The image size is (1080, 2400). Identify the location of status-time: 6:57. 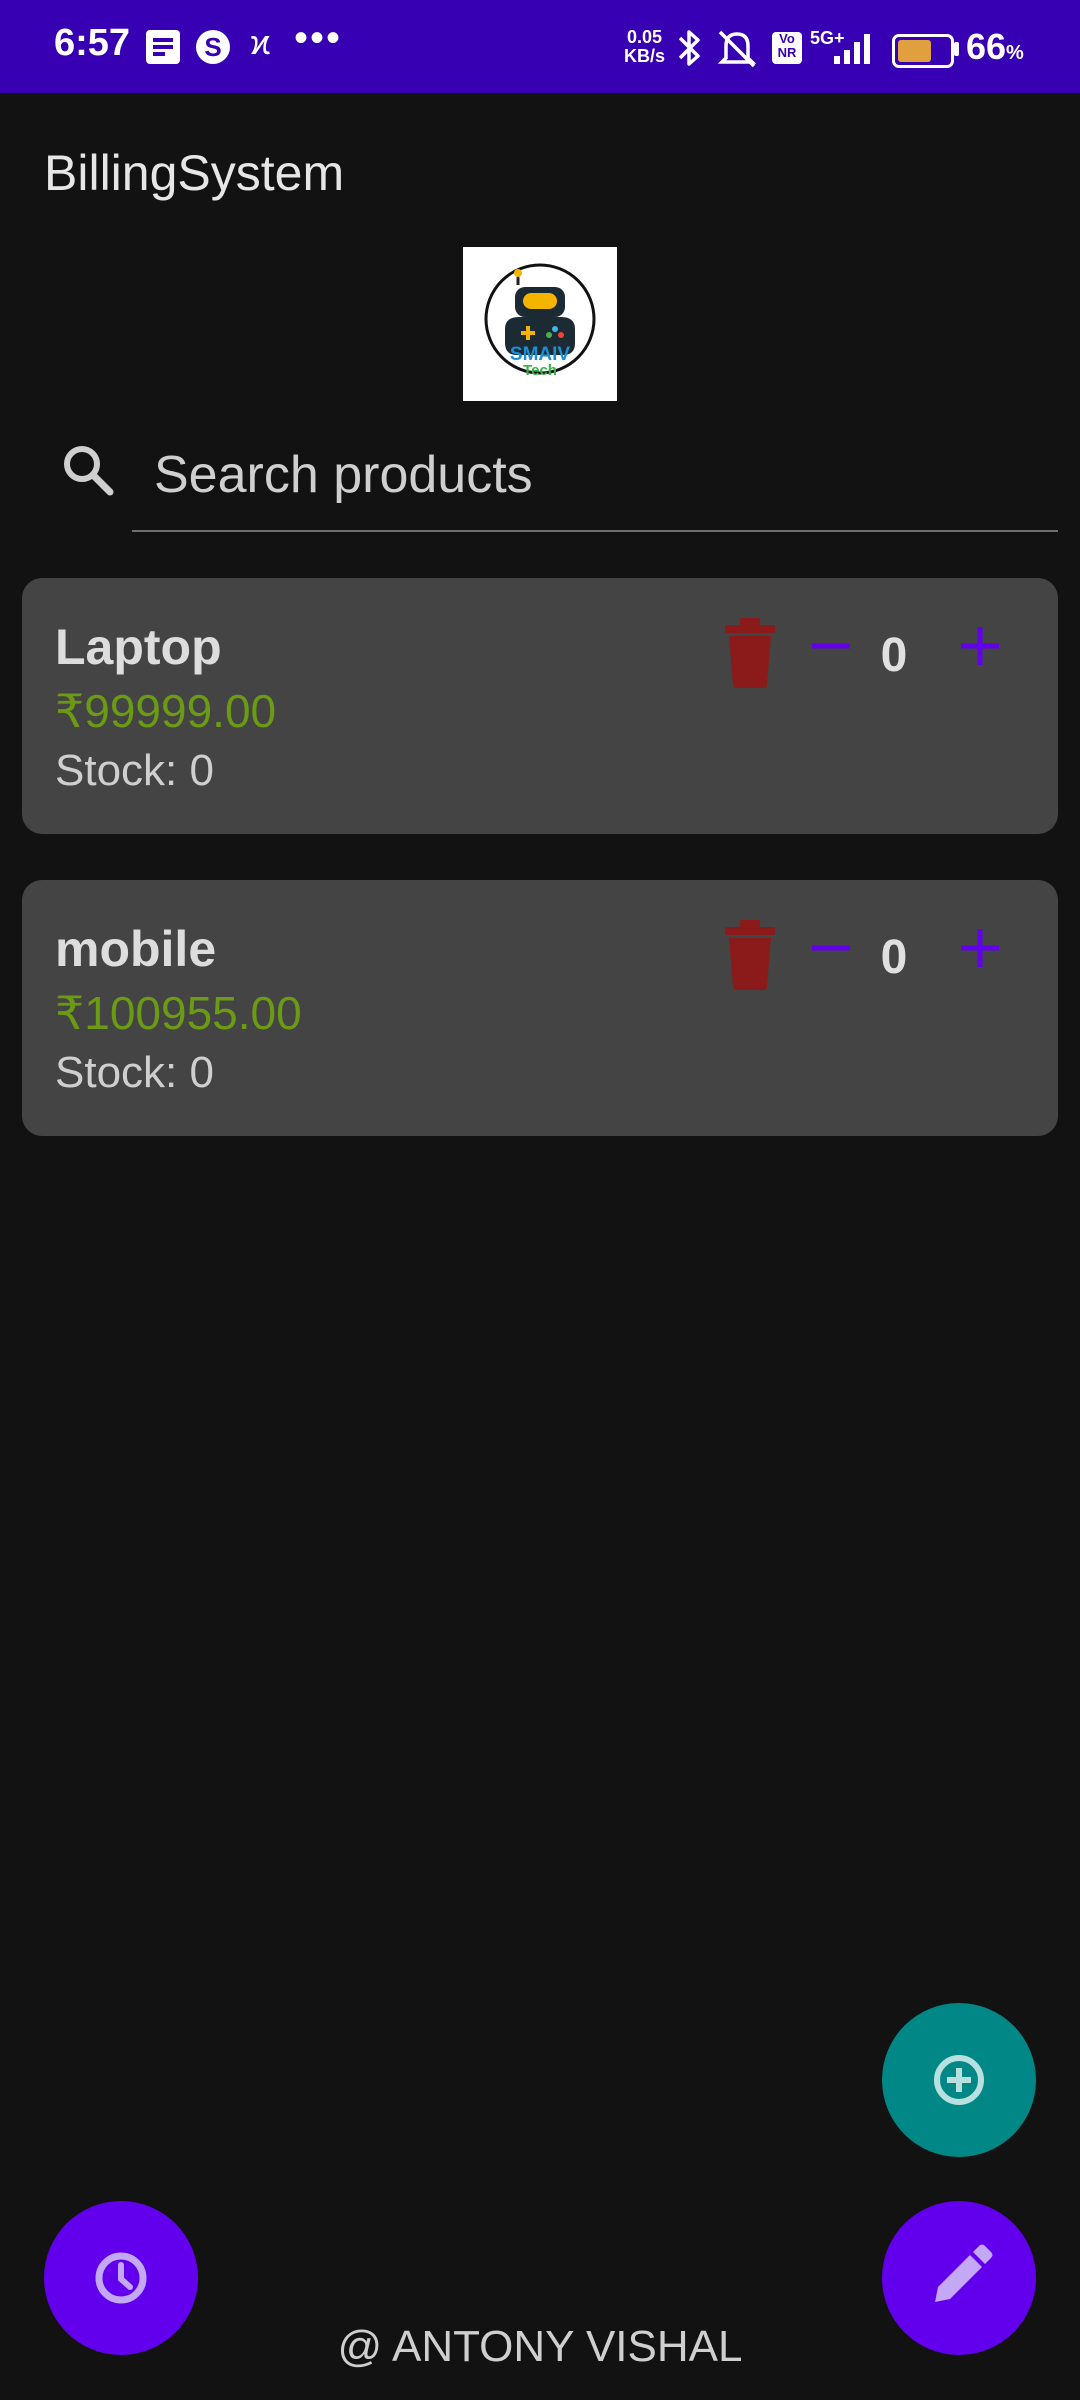
(92, 43).